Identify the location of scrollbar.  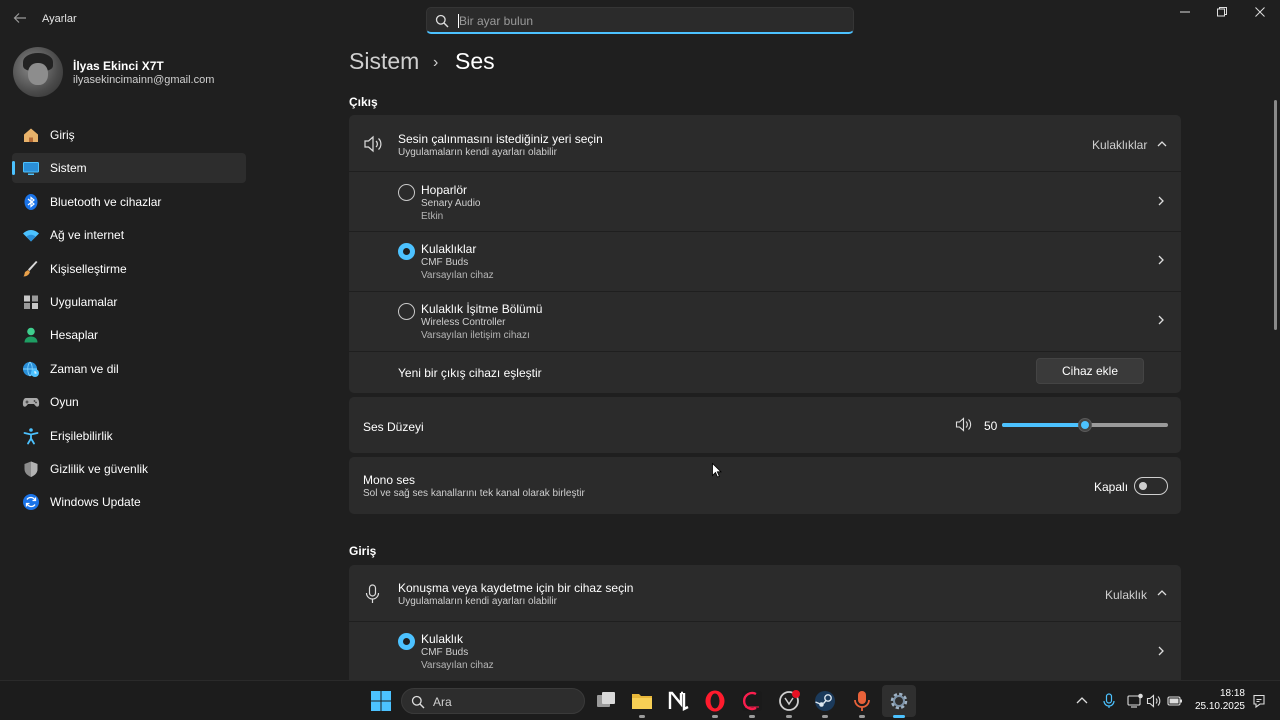
(1275, 215).